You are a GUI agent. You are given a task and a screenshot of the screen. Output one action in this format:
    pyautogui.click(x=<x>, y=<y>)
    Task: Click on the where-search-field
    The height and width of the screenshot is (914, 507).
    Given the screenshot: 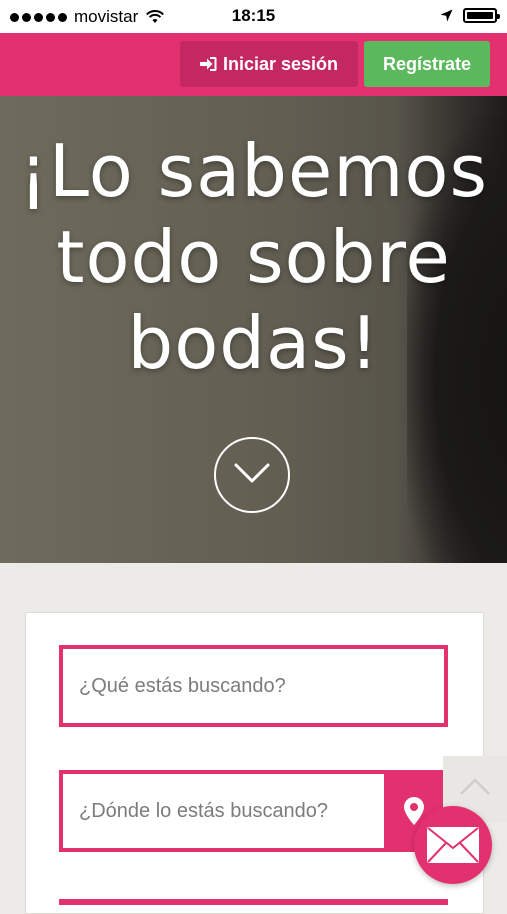 What is the action you would take?
    pyautogui.click(x=253, y=811)
    